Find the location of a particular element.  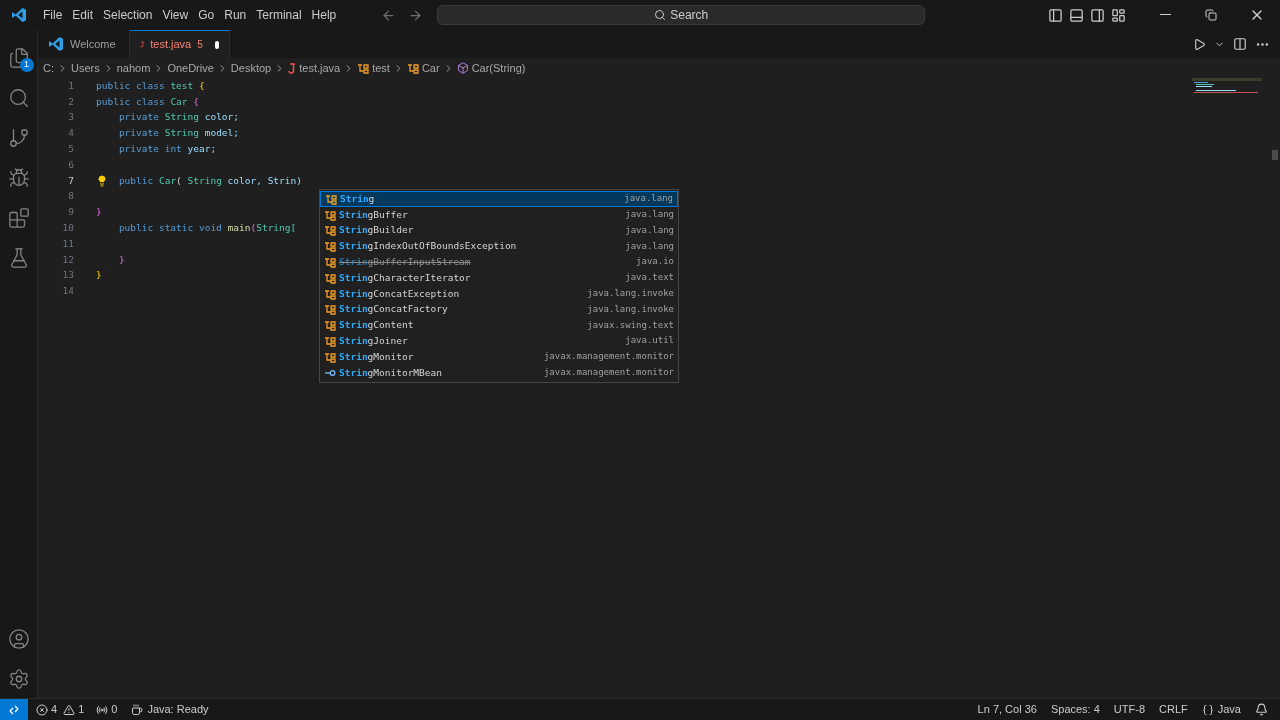

notifications-icon is located at coordinates (1261, 709).